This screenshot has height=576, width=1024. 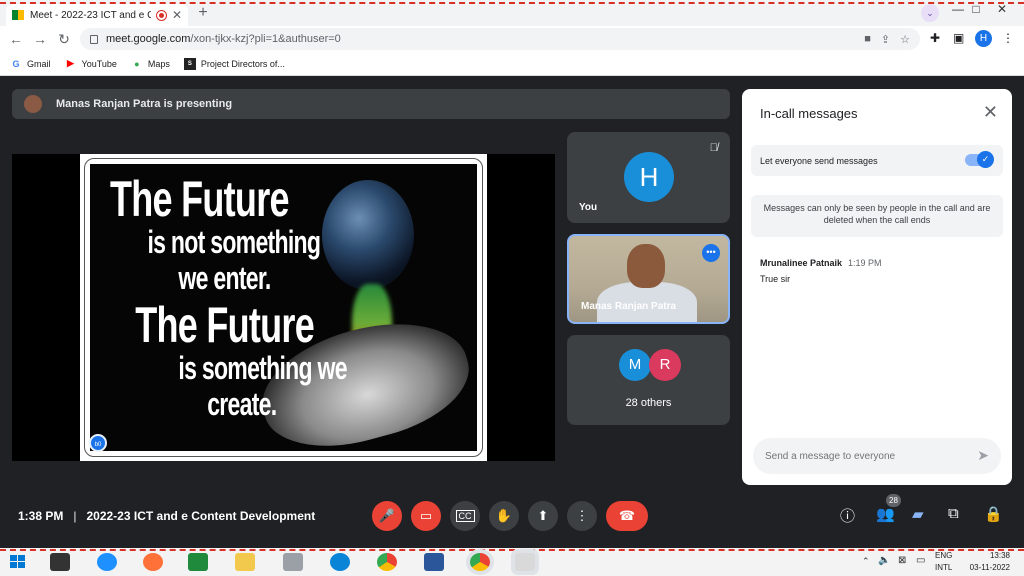 I want to click on bookmark-star-icon: ☆, so click(x=905, y=39).